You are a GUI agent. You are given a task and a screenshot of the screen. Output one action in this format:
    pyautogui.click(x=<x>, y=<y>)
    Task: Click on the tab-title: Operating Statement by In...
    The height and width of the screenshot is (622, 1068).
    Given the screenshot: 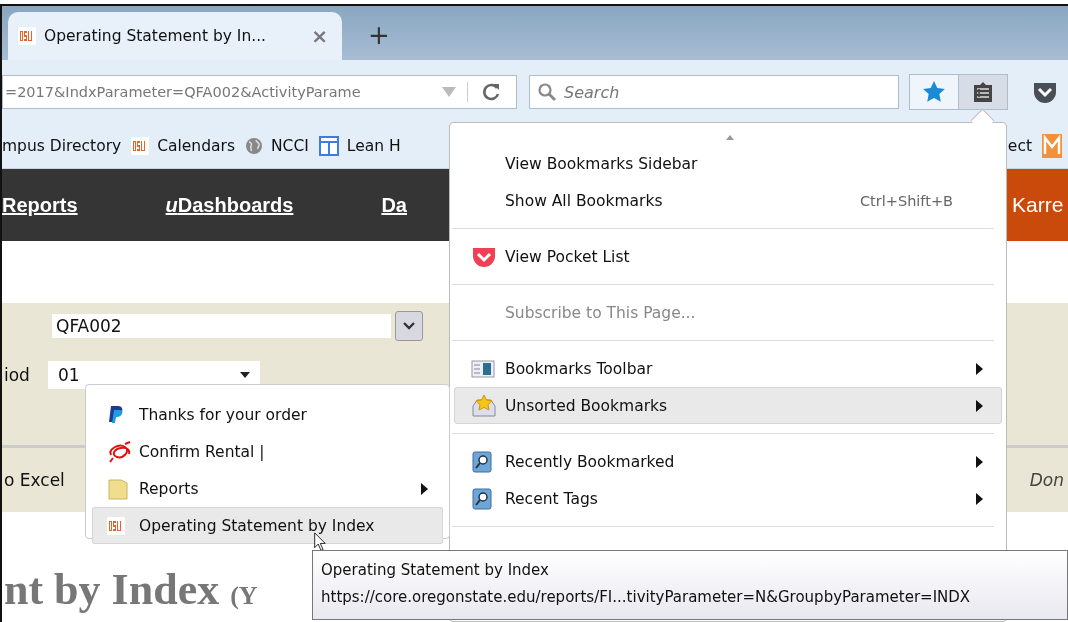 What is the action you would take?
    pyautogui.click(x=156, y=36)
    